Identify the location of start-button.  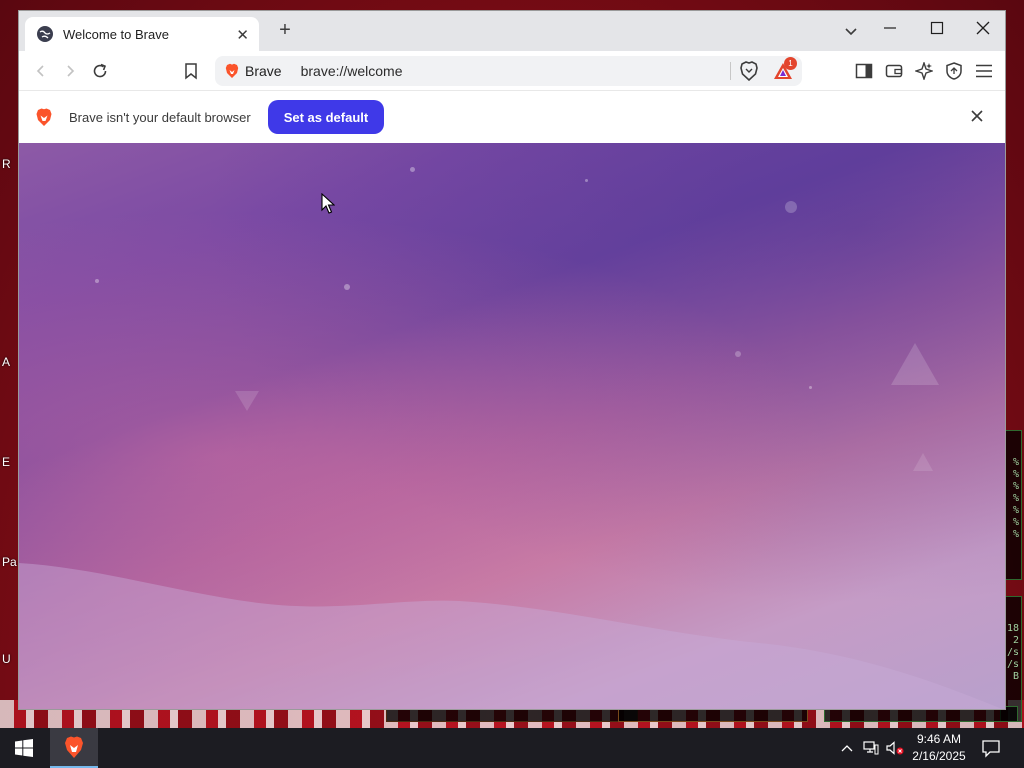
(24, 748).